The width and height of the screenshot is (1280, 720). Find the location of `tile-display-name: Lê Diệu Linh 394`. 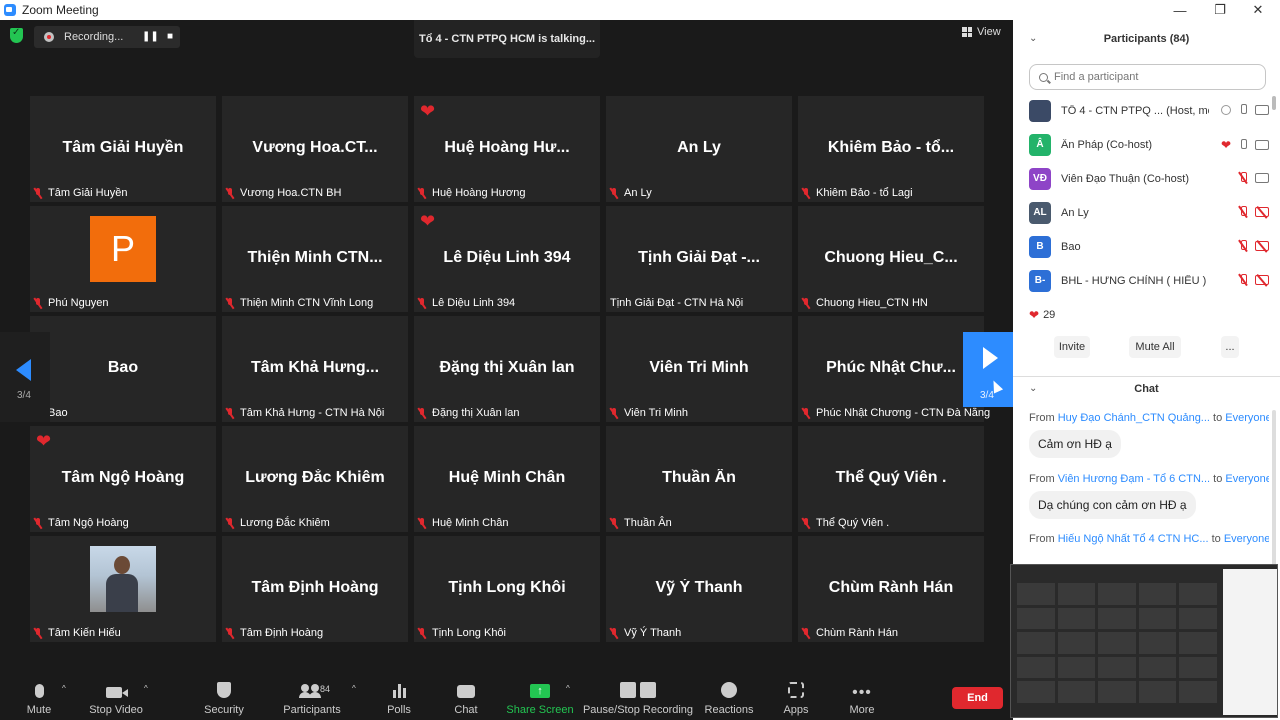

tile-display-name: Lê Diệu Linh 394 is located at coordinates (507, 257).